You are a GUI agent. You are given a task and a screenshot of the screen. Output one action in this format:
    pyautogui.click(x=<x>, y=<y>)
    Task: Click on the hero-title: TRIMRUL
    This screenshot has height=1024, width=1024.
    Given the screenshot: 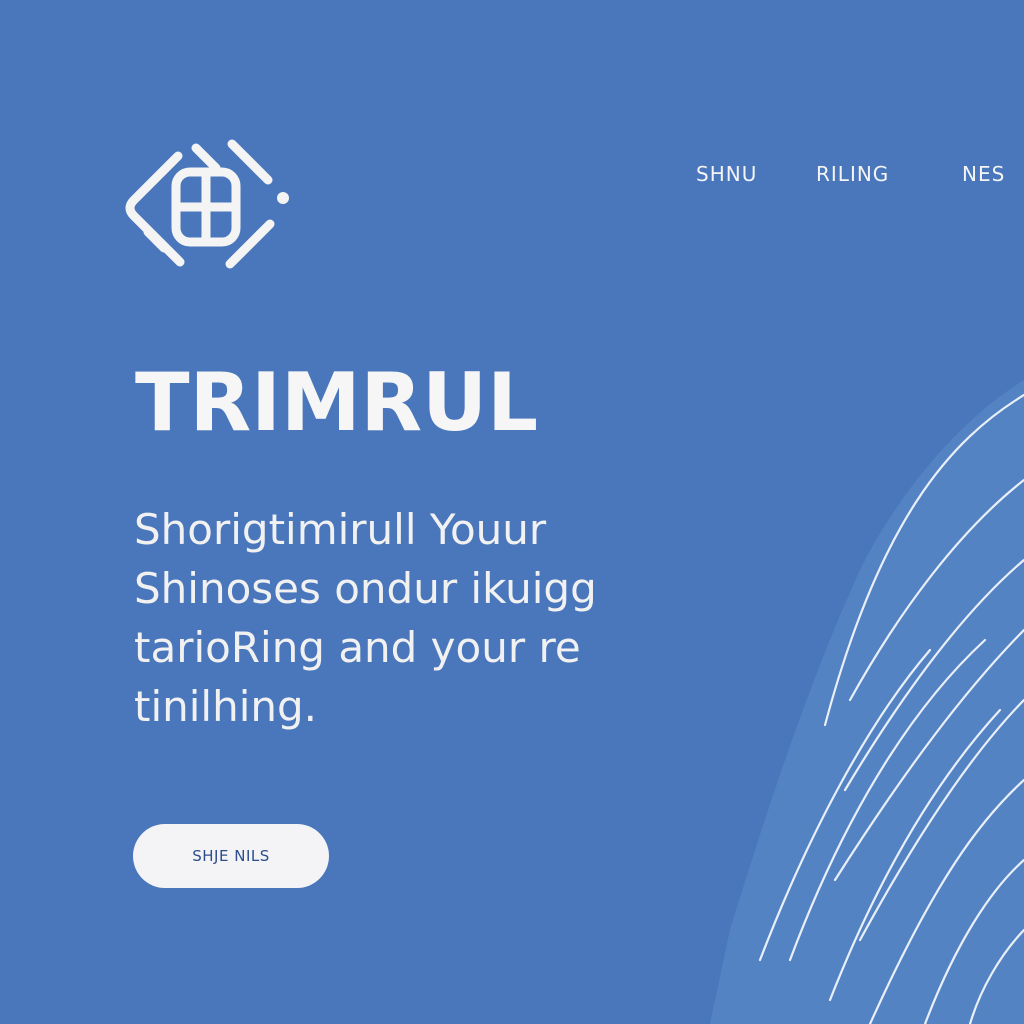 What is the action you would take?
    pyautogui.click(x=337, y=402)
    